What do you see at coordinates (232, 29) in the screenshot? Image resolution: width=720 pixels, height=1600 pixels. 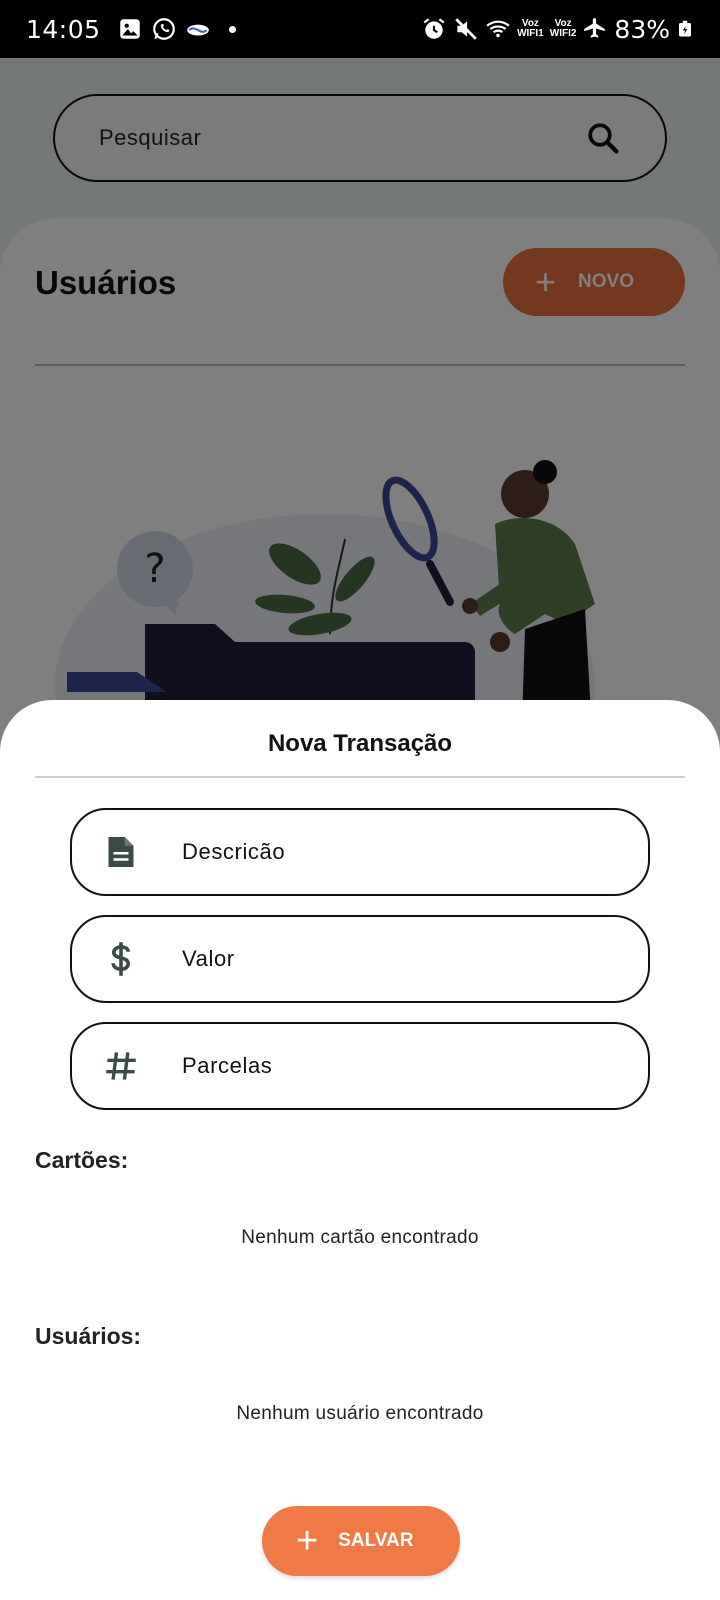 I see `notification-dot` at bounding box center [232, 29].